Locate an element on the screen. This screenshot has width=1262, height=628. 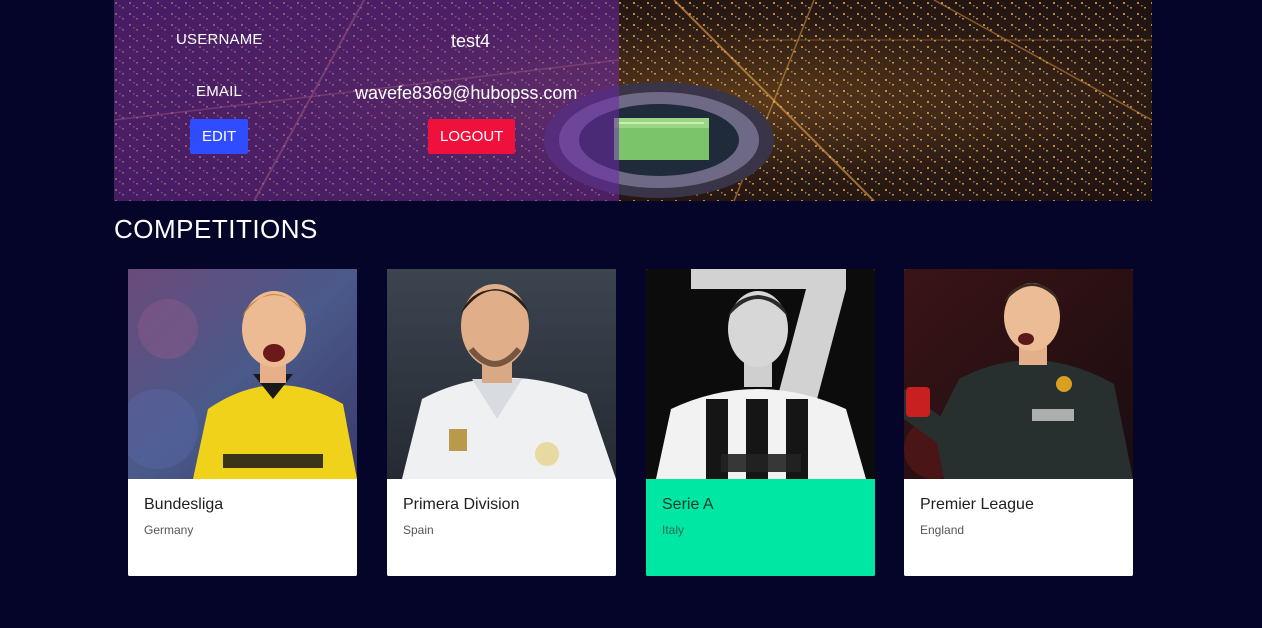
email-value: wavefe8369@hubopss.com is located at coordinates (466, 93).